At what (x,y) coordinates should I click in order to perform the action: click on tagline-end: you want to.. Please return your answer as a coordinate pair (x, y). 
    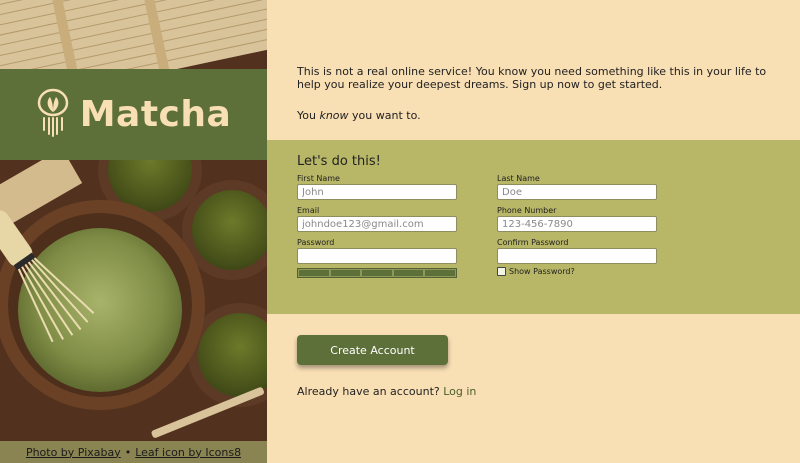
    Looking at the image, I should click on (384, 115).